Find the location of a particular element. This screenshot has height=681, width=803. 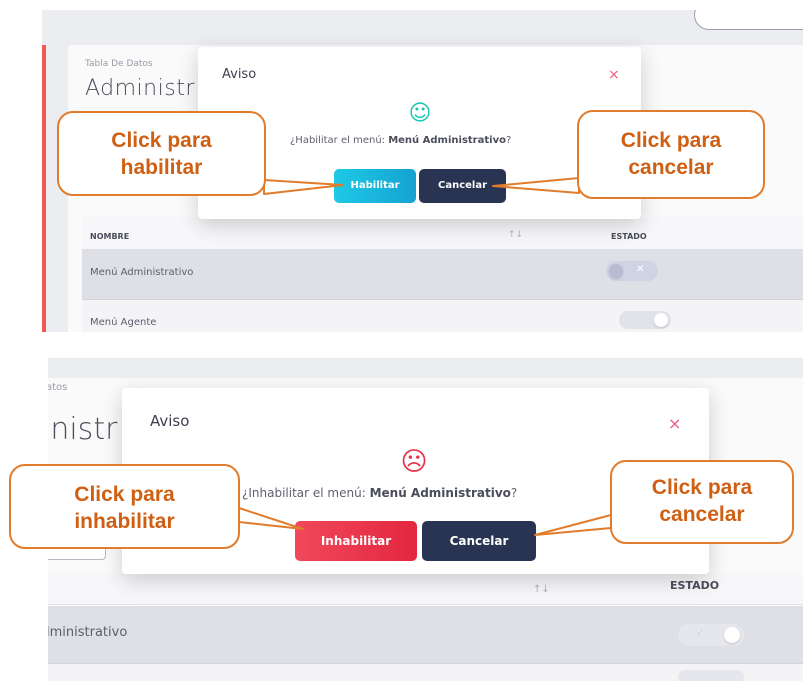

callout-line: habilitar is located at coordinates (161, 168).